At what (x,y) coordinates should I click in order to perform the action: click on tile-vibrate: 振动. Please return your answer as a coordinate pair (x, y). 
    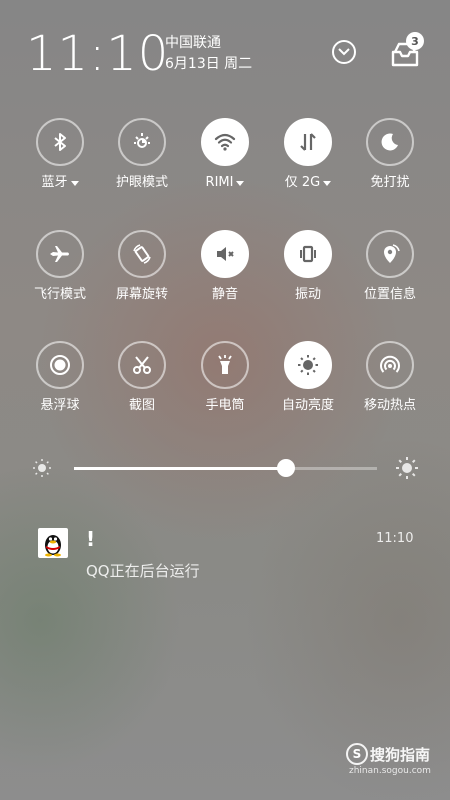
    Looking at the image, I should click on (308, 266).